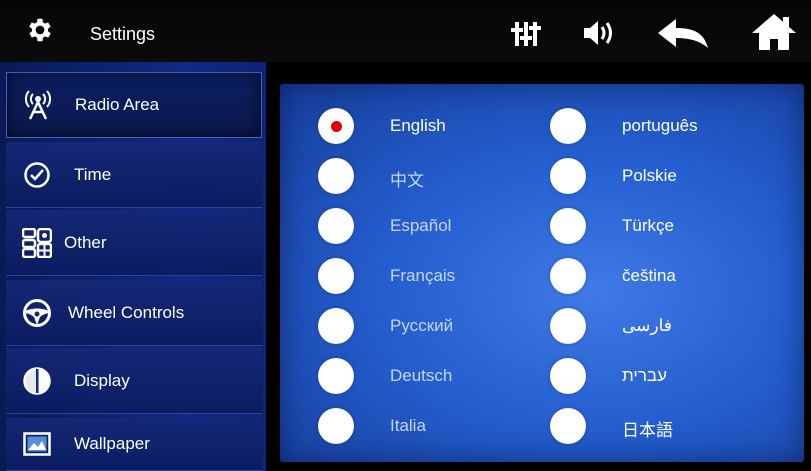 The height and width of the screenshot is (471, 811). What do you see at coordinates (418, 125) in the screenshot?
I see `language-label: English` at bounding box center [418, 125].